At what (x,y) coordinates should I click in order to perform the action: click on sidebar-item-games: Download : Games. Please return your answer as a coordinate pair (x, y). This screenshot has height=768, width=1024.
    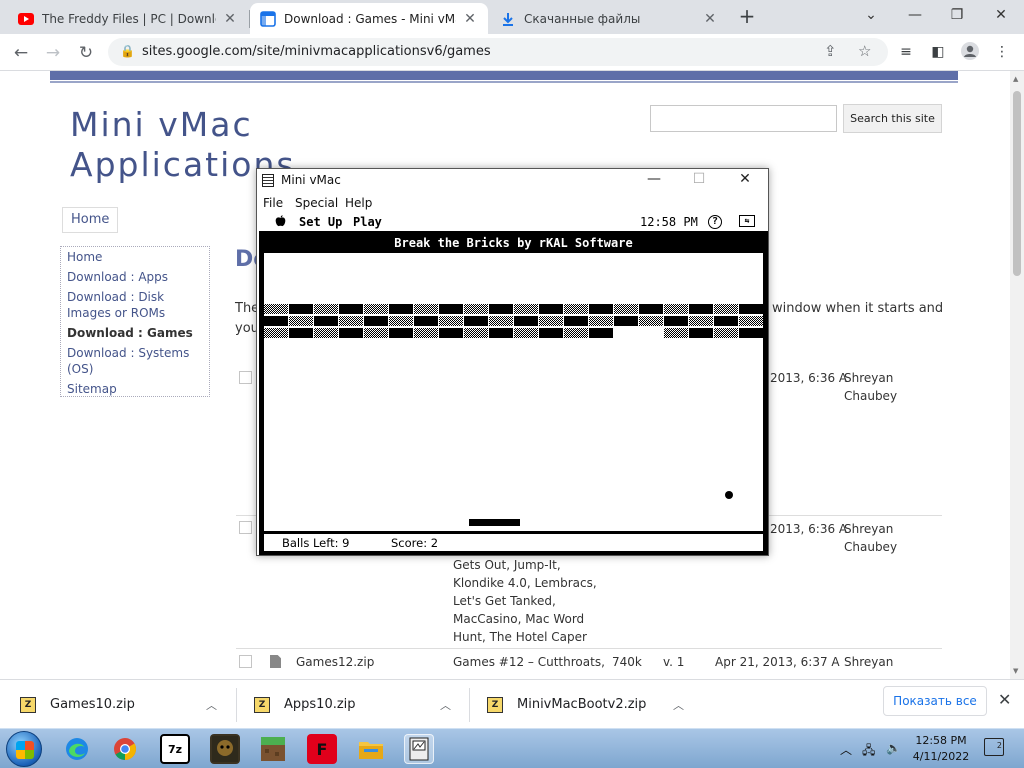
    Looking at the image, I should click on (135, 333).